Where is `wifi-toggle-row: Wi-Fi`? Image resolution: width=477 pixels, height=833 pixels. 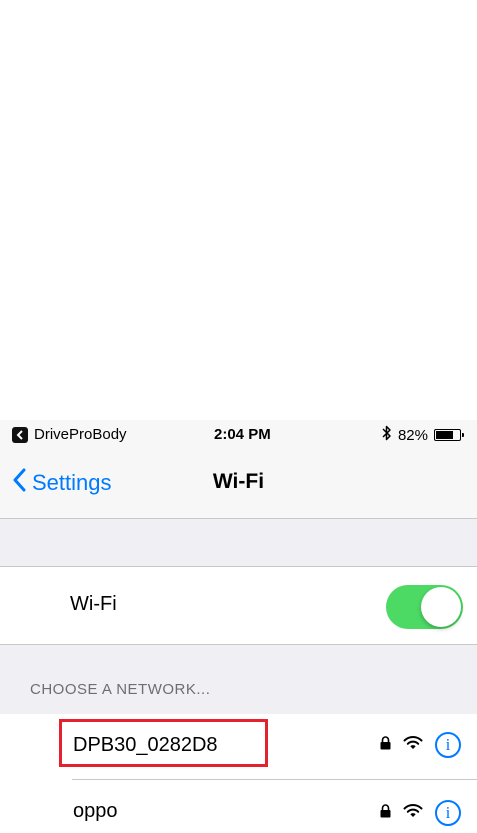 wifi-toggle-row: Wi-Fi is located at coordinates (238, 605).